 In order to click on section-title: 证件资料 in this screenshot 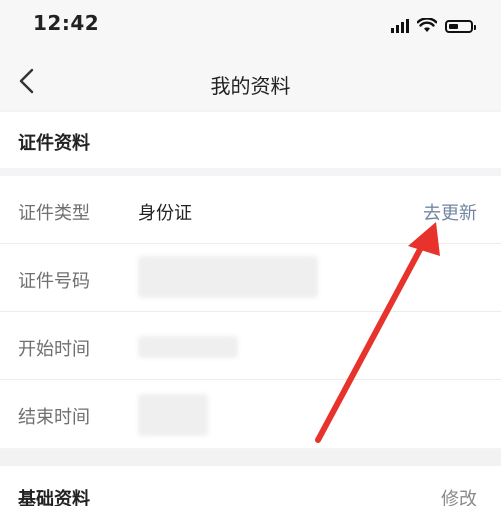, I will do `click(54, 143)`.